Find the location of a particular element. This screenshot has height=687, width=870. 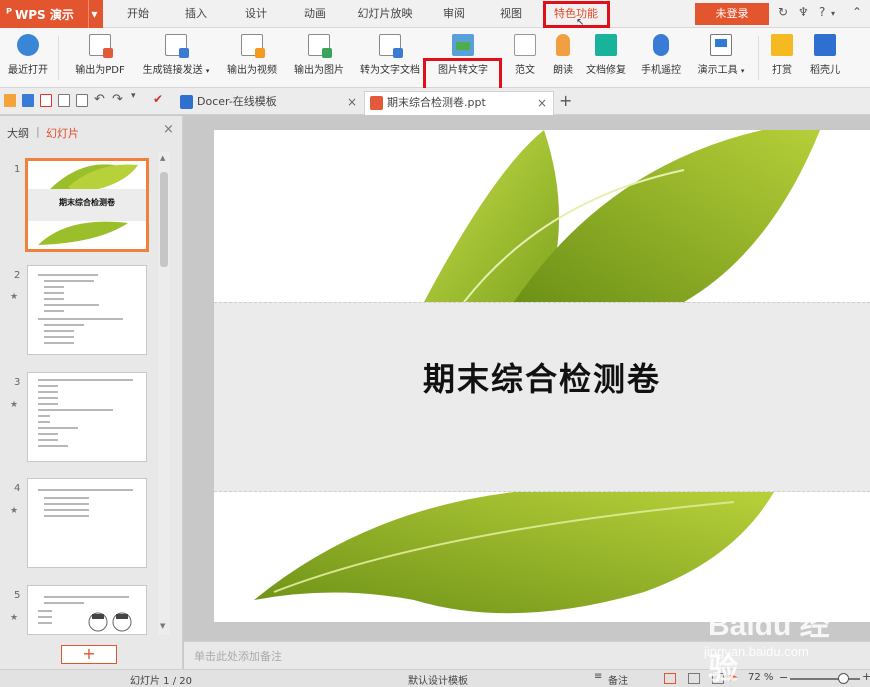

docer-button: 稻壳儿 is located at coordinates (825, 58).